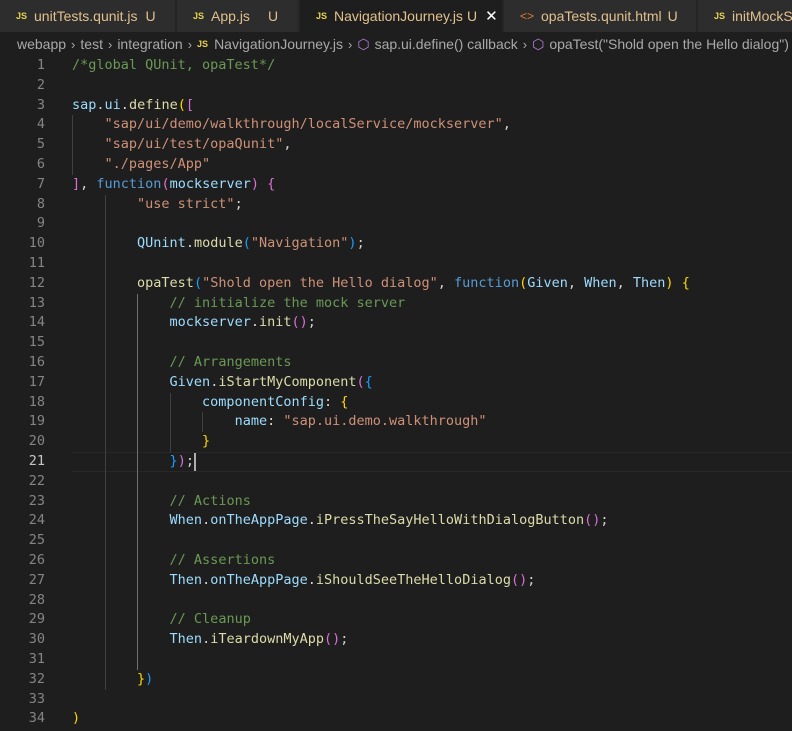 This screenshot has width=792, height=731. I want to click on code-line: 18 componentConfig: {, so click(396, 403).